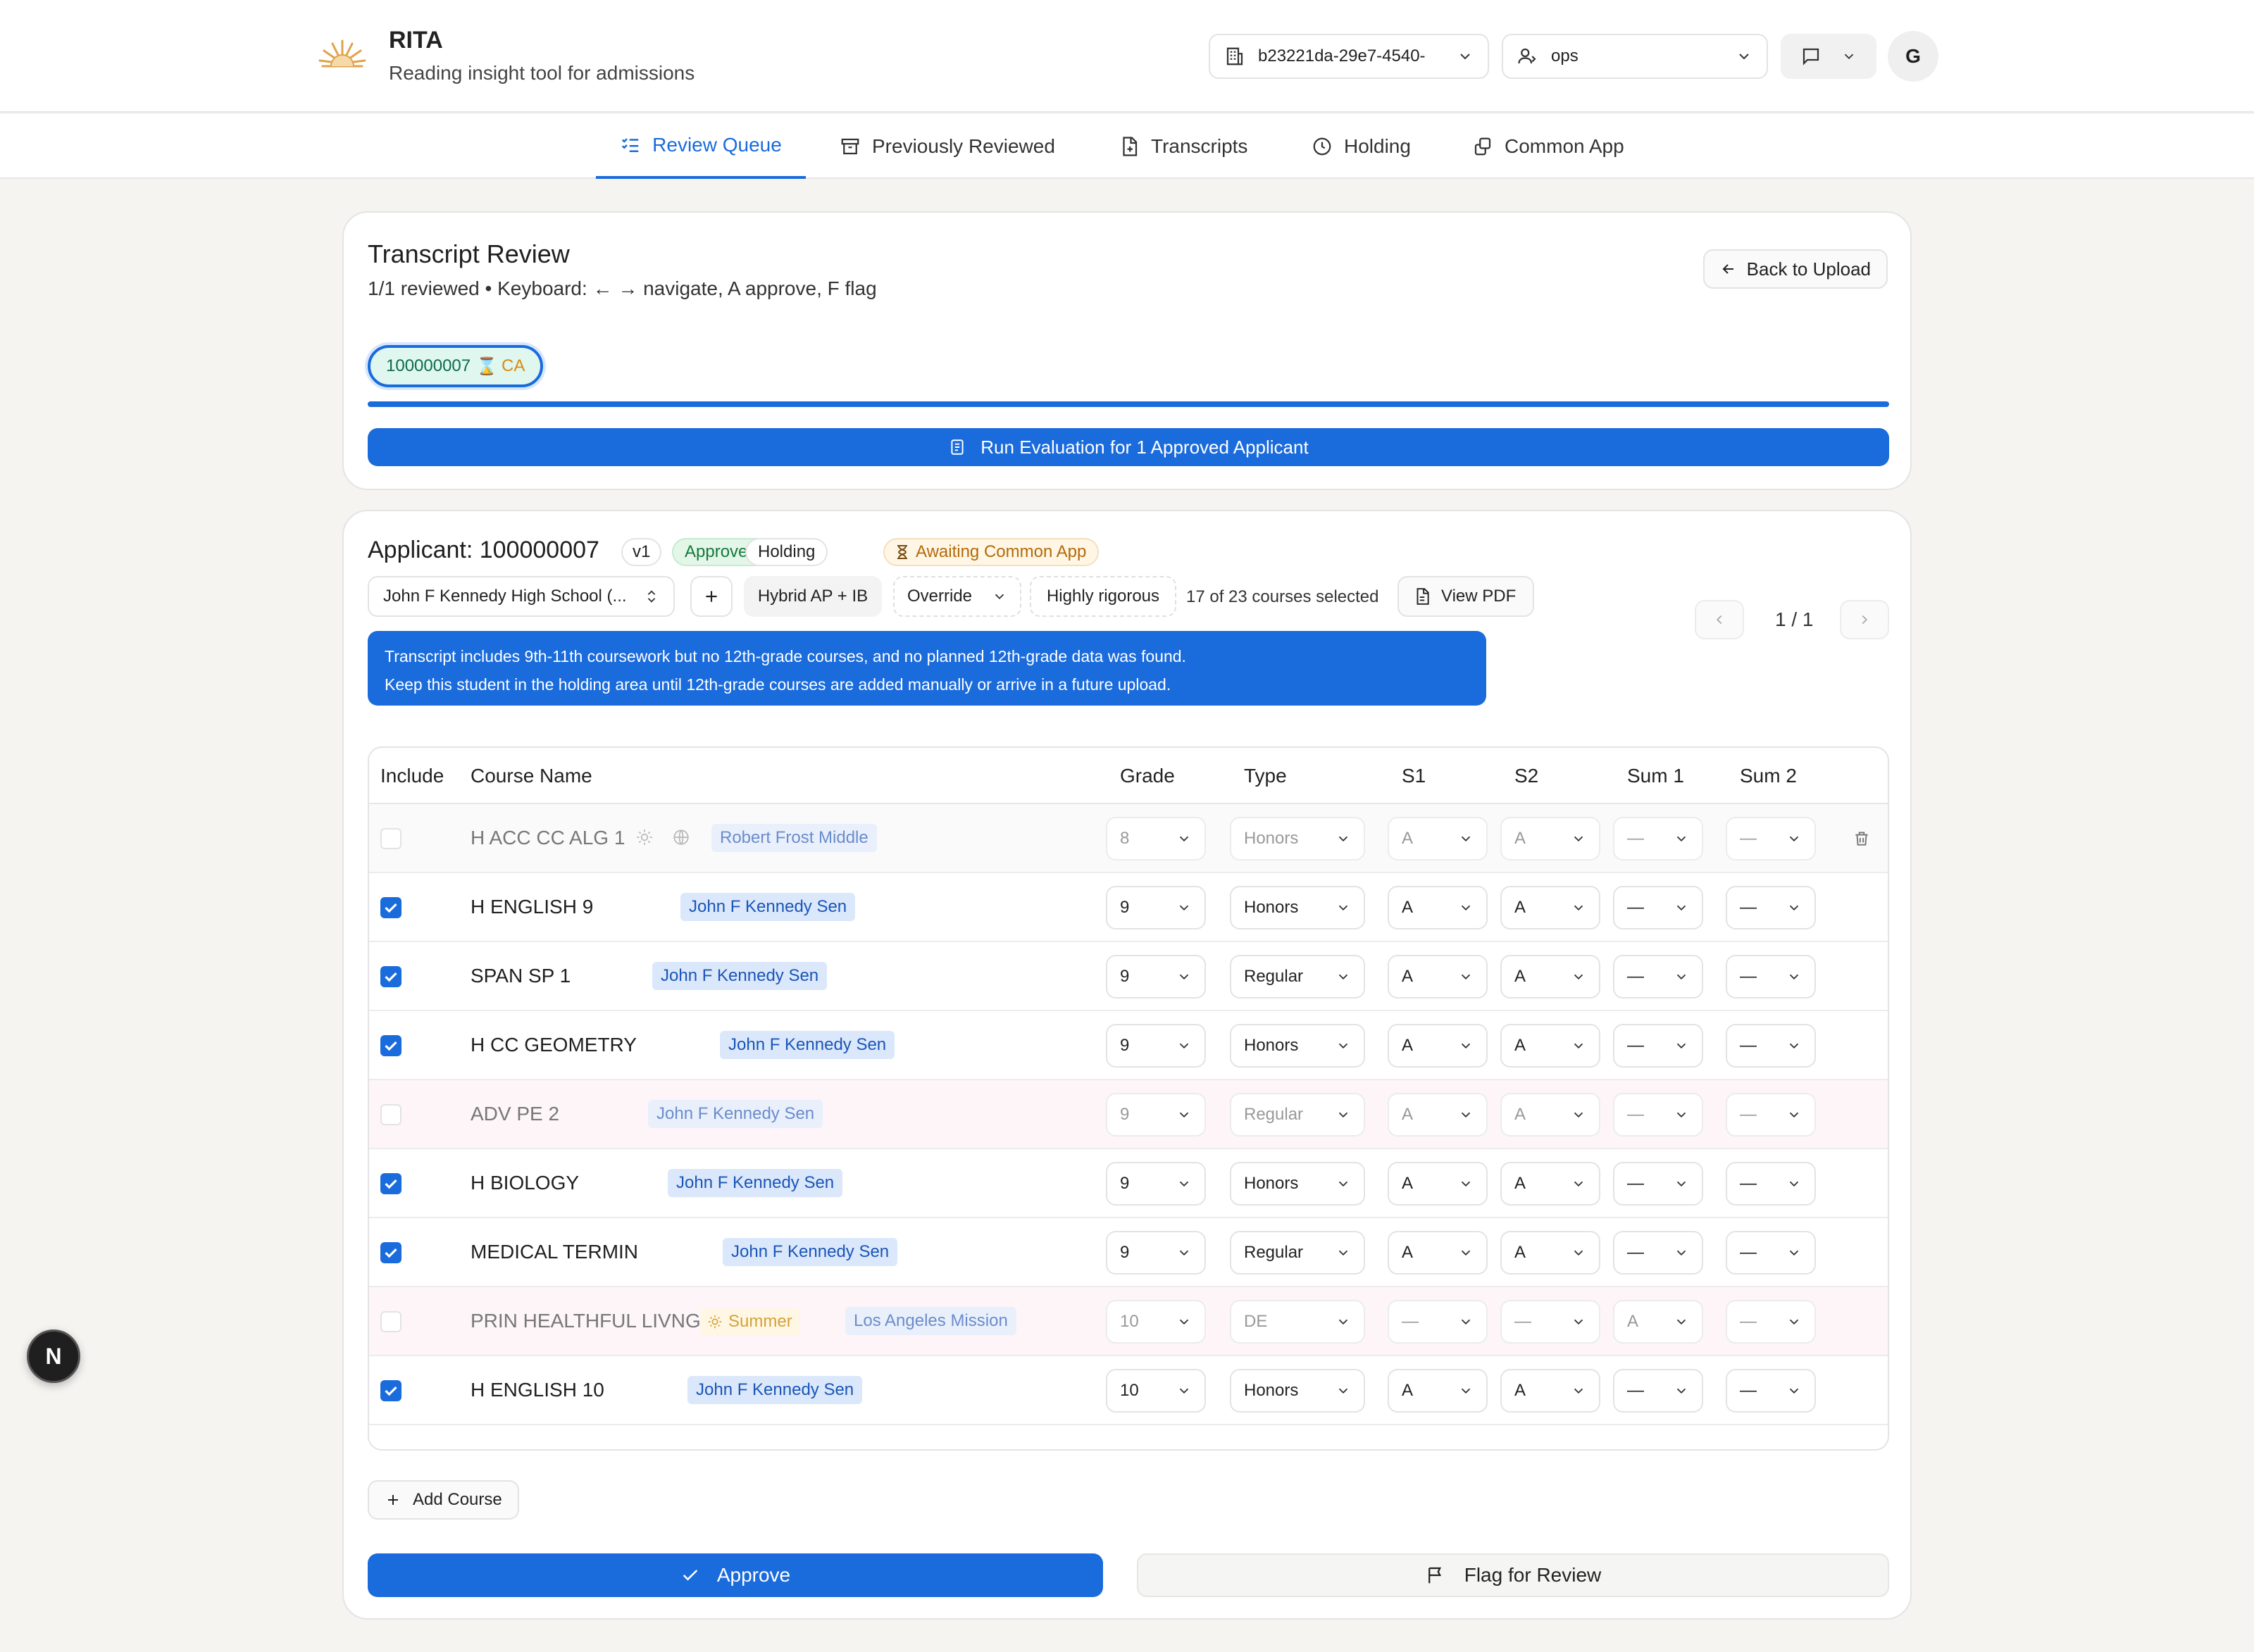 The height and width of the screenshot is (1652, 2254). I want to click on run-evaluation-button: Run Evaluation for 1 Approved Applicant, so click(1128, 447).